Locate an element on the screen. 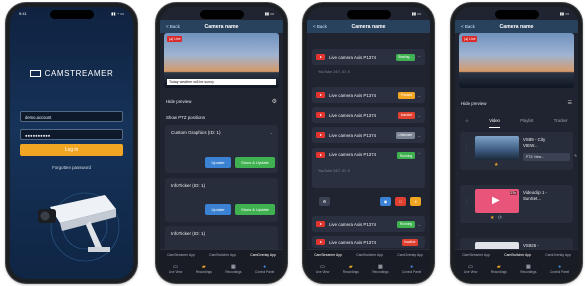  password-input: ●●●●●●●●●● is located at coordinates (71, 134).